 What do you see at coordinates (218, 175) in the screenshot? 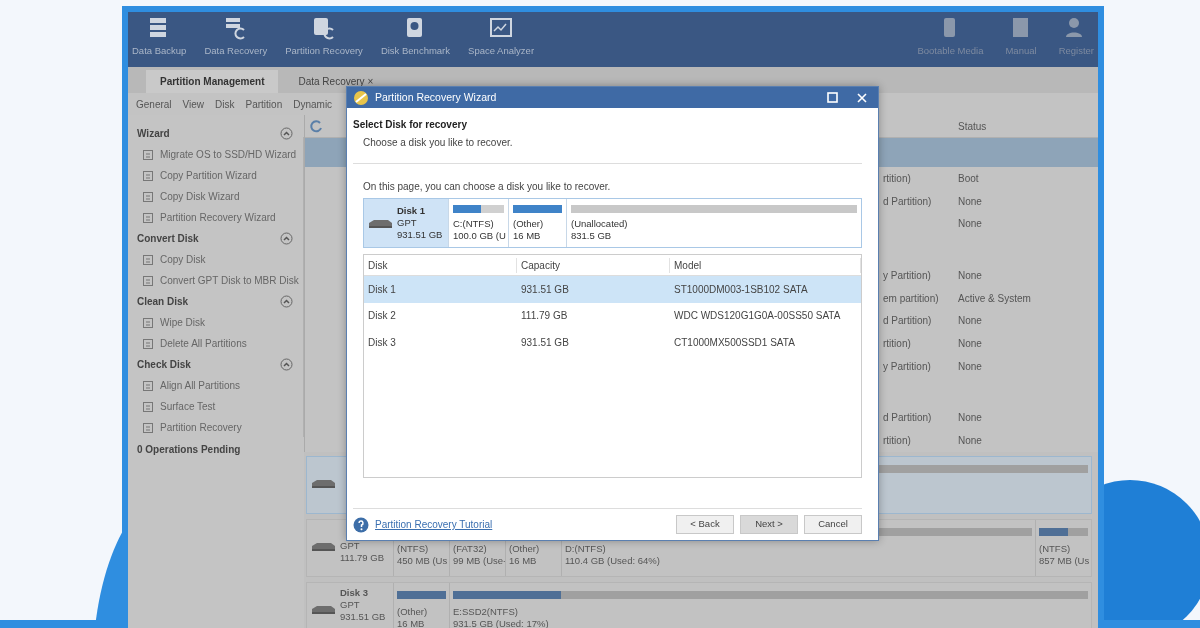
I see `sidebar-item: Copy Partition Wizard` at bounding box center [218, 175].